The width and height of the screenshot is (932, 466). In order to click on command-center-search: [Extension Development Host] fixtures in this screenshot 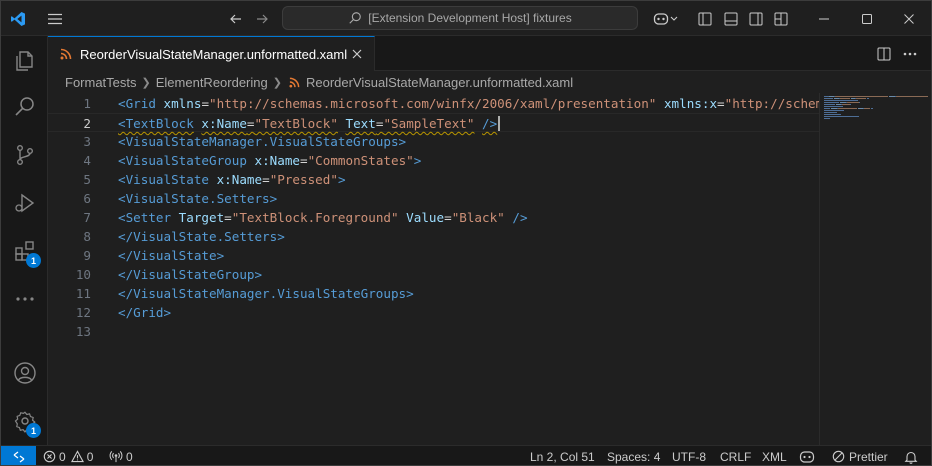, I will do `click(460, 18)`.